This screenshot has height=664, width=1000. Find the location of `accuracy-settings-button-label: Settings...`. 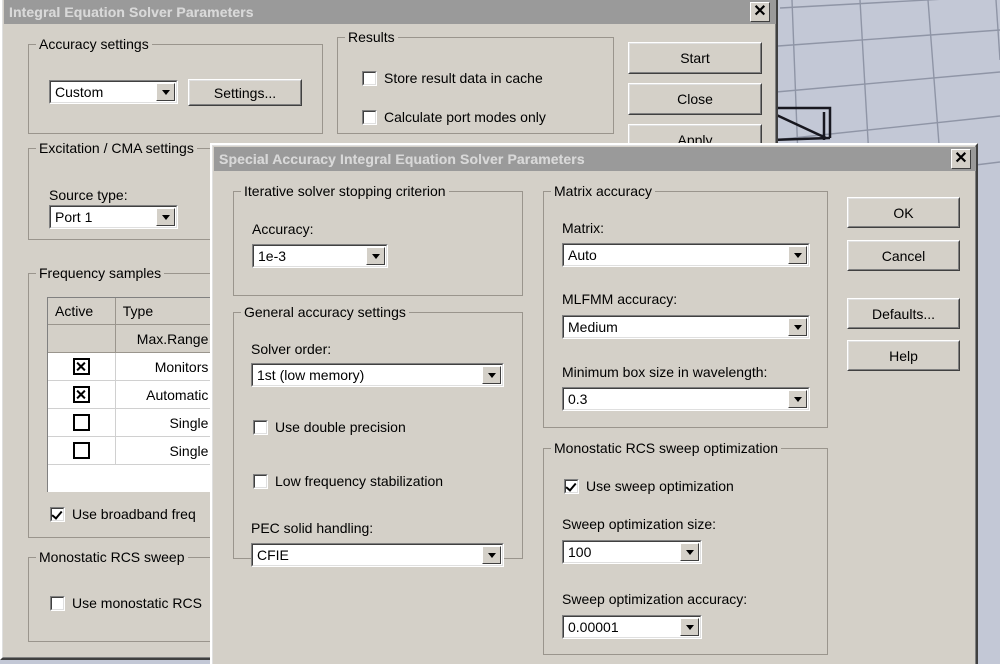

accuracy-settings-button-label: Settings... is located at coordinates (245, 92).